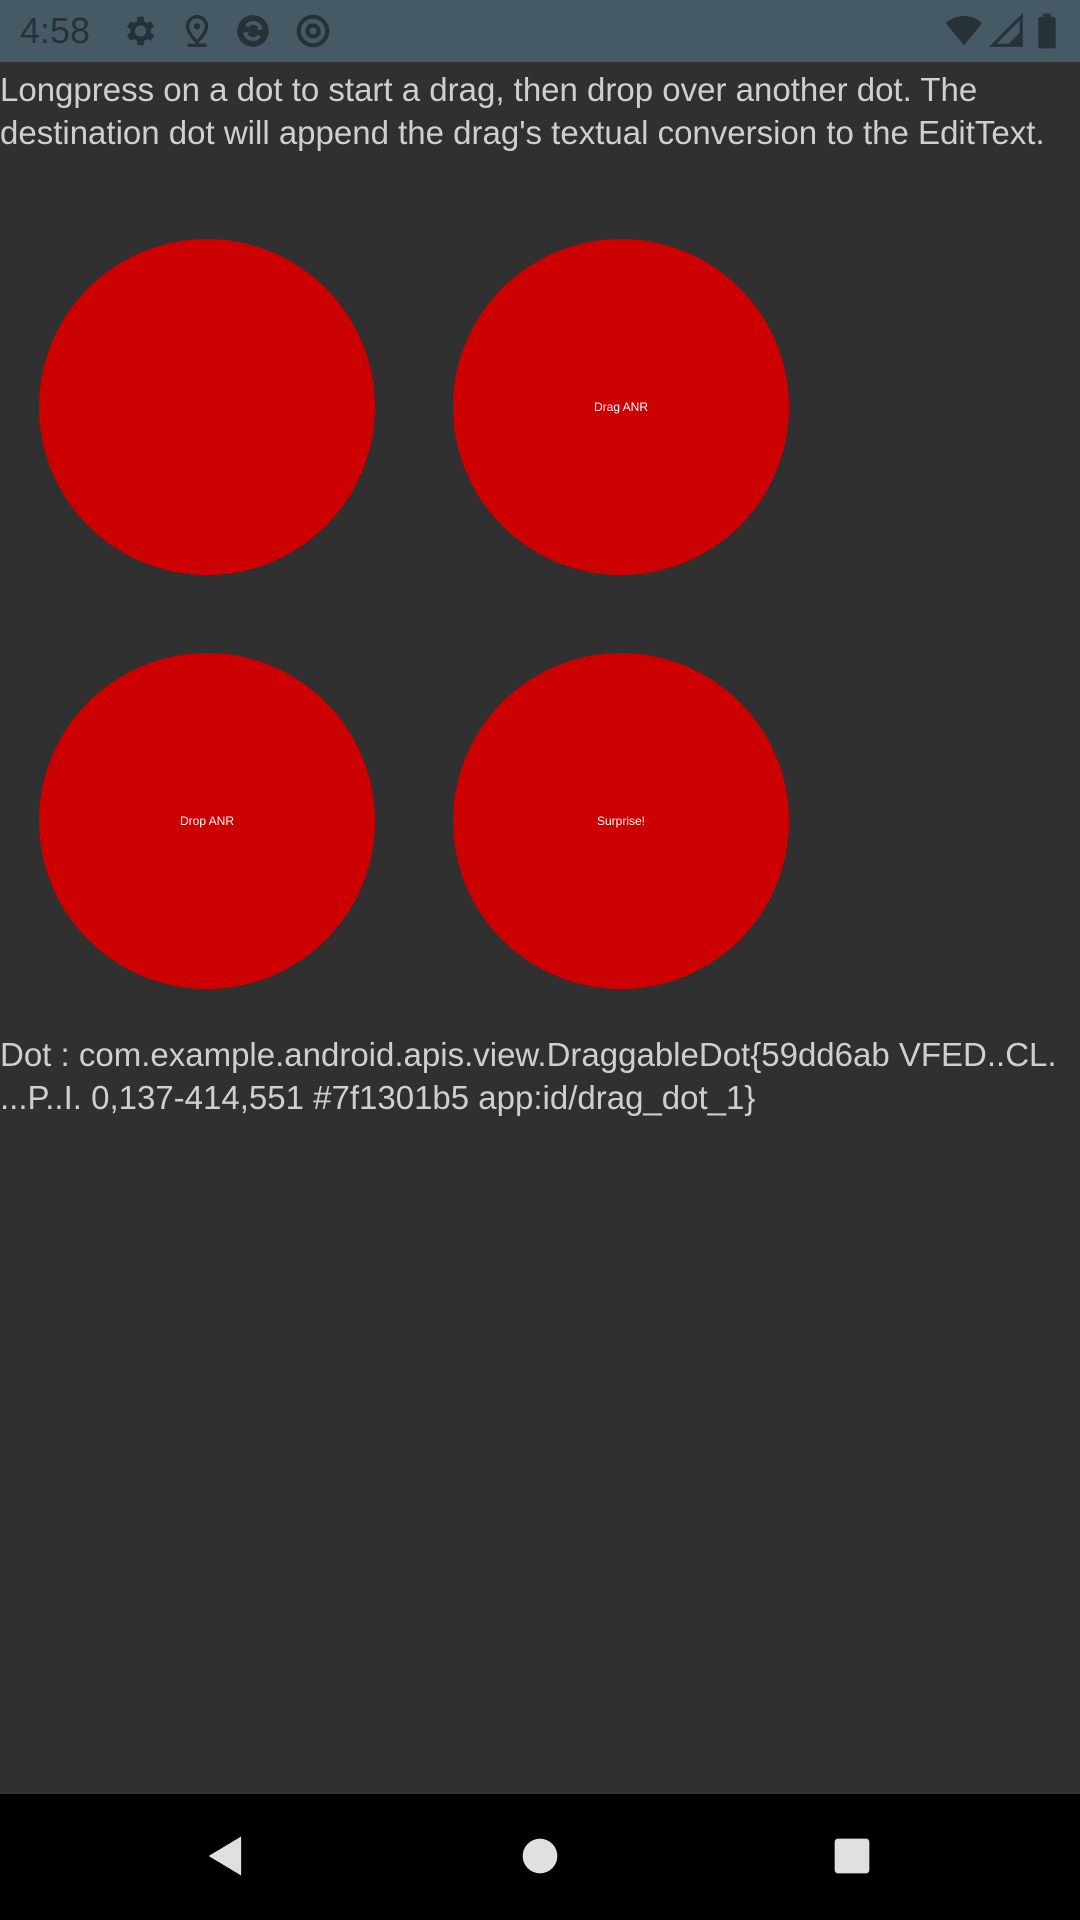 This screenshot has height=1920, width=1080. I want to click on back-icon, so click(226, 1856).